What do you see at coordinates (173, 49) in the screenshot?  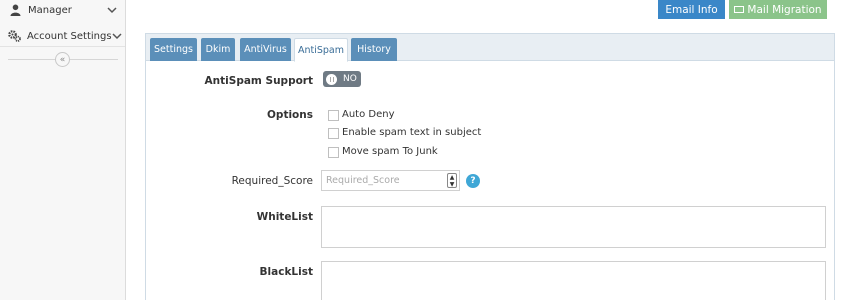 I see `tab-settings: Settings` at bounding box center [173, 49].